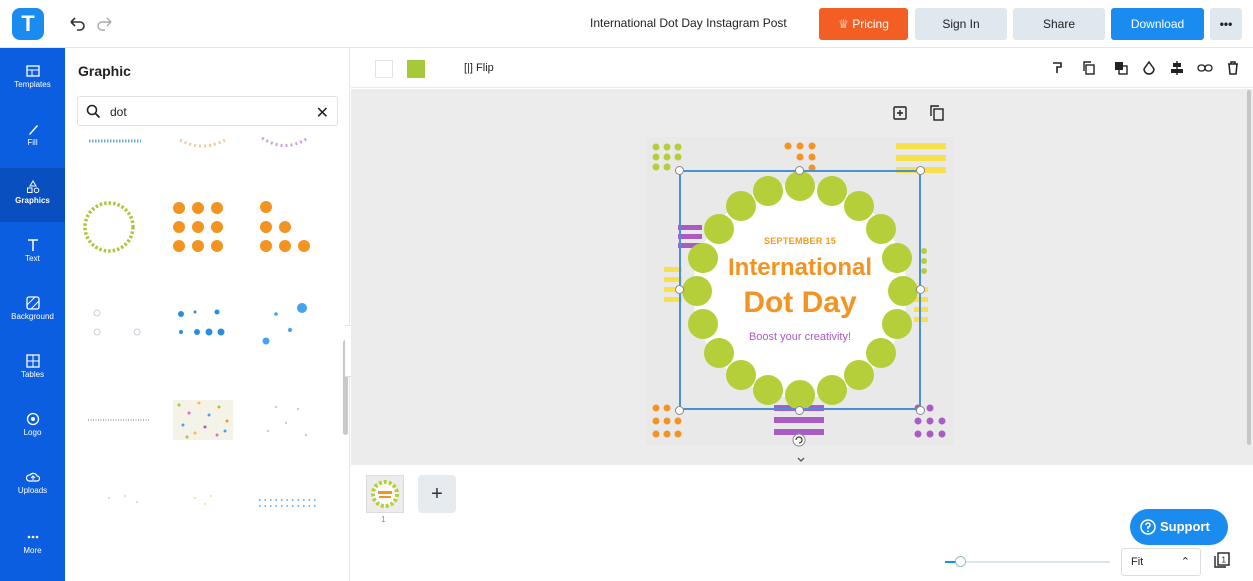  I want to click on graphic-result-dot-ring-green, so click(119, 227).